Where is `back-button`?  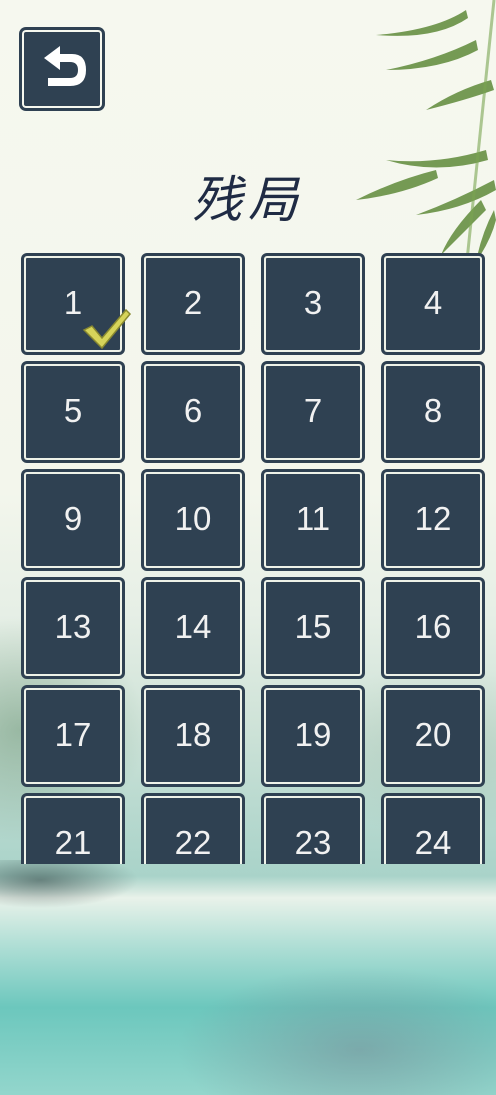
back-button is located at coordinates (62, 69).